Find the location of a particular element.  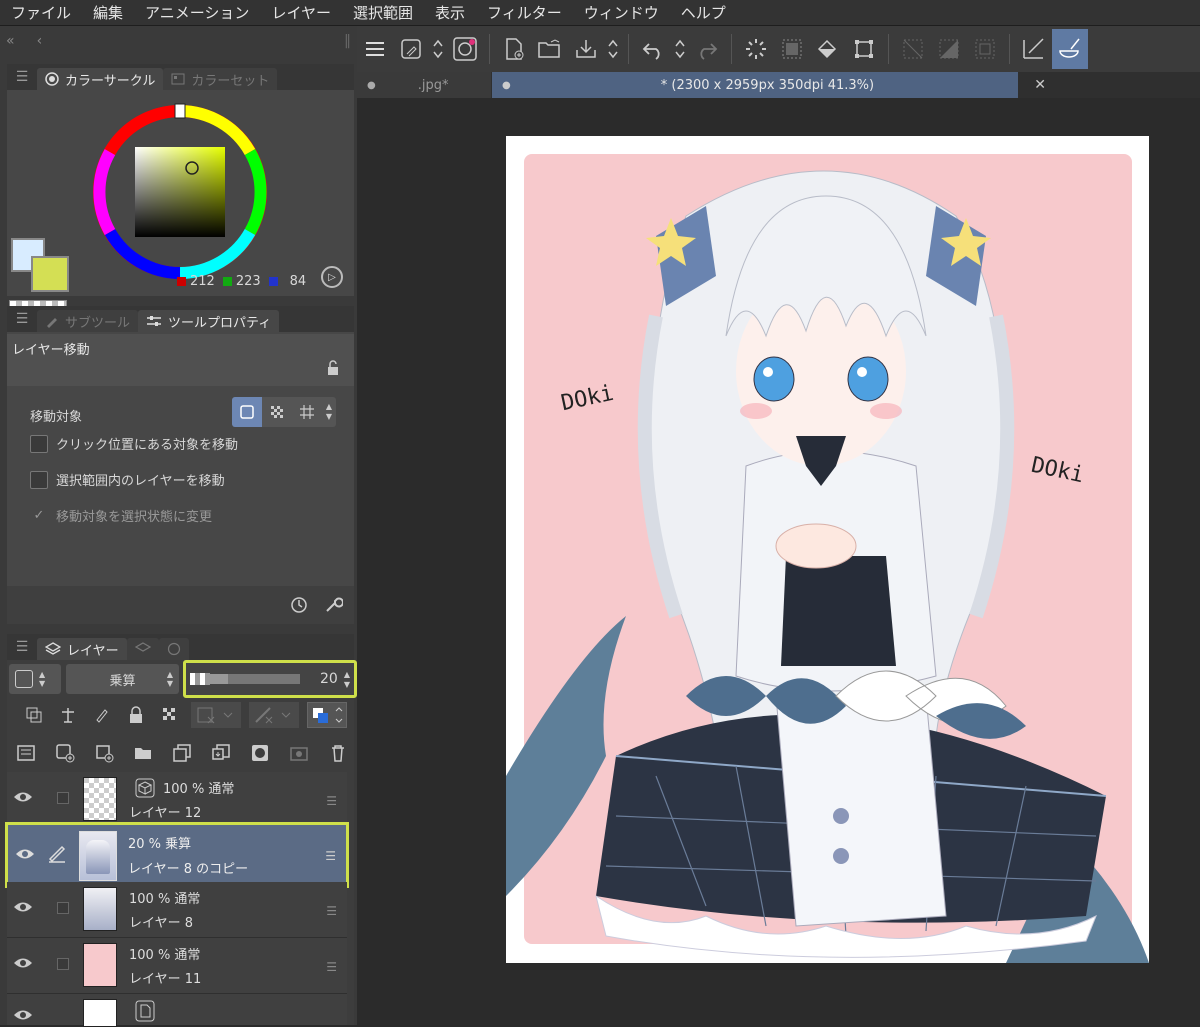

new-file-icon is located at coordinates (514, 49).